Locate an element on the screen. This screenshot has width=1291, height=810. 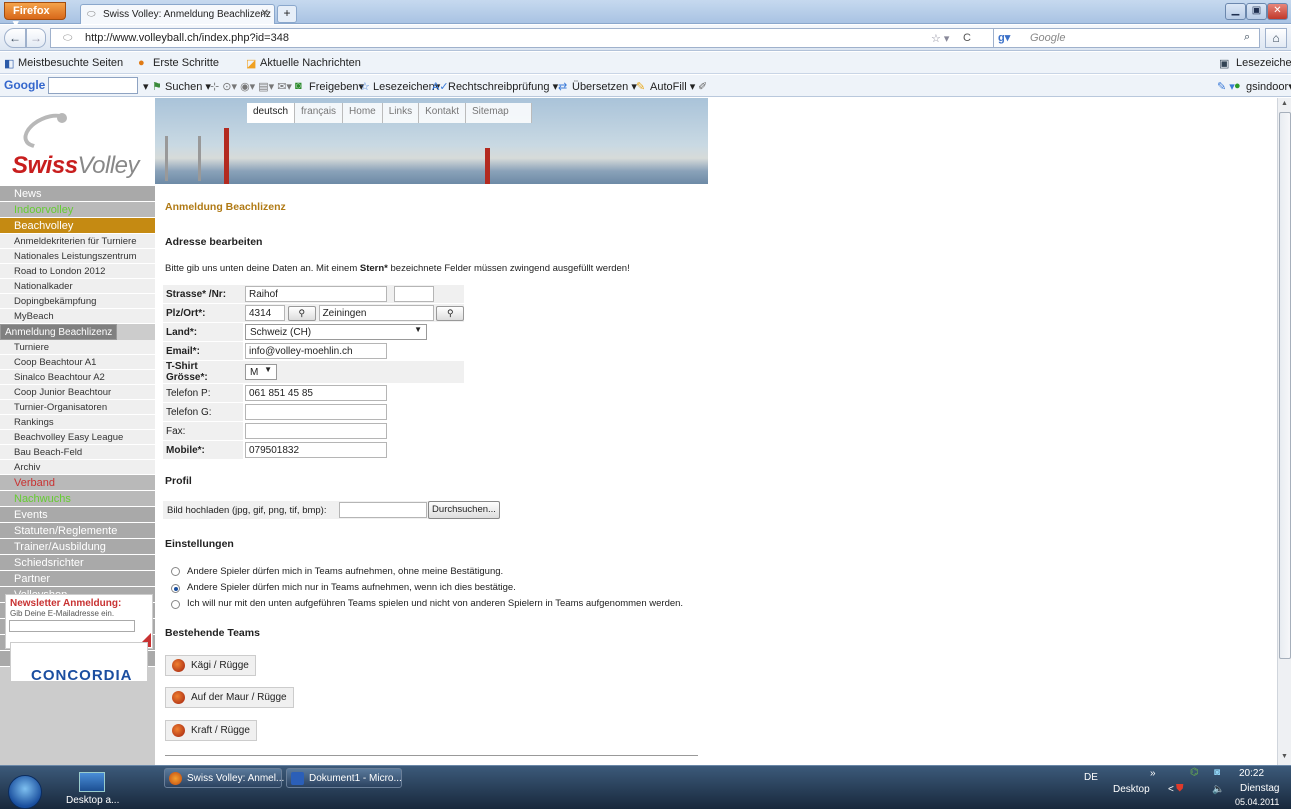
street-input: Raihof is located at coordinates (316, 294).